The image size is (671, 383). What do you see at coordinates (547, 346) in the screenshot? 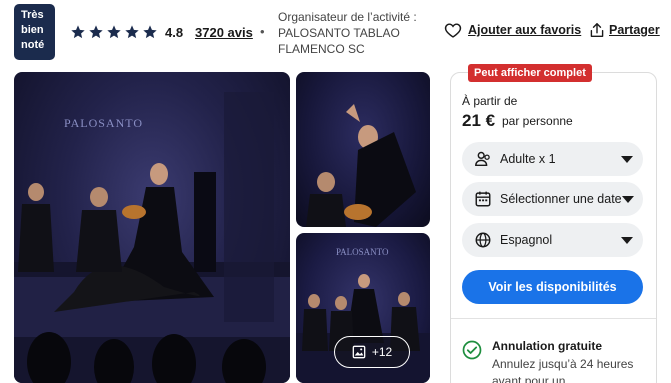
I see `free-cancellation-title: Annulation gratuite` at bounding box center [547, 346].